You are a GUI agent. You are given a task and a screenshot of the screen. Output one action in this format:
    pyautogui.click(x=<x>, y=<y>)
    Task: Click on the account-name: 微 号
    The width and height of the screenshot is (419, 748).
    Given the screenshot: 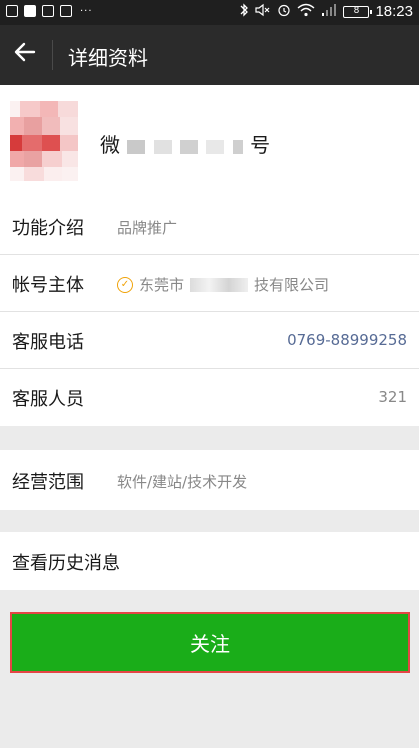 What is the action you would take?
    pyautogui.click(x=185, y=143)
    